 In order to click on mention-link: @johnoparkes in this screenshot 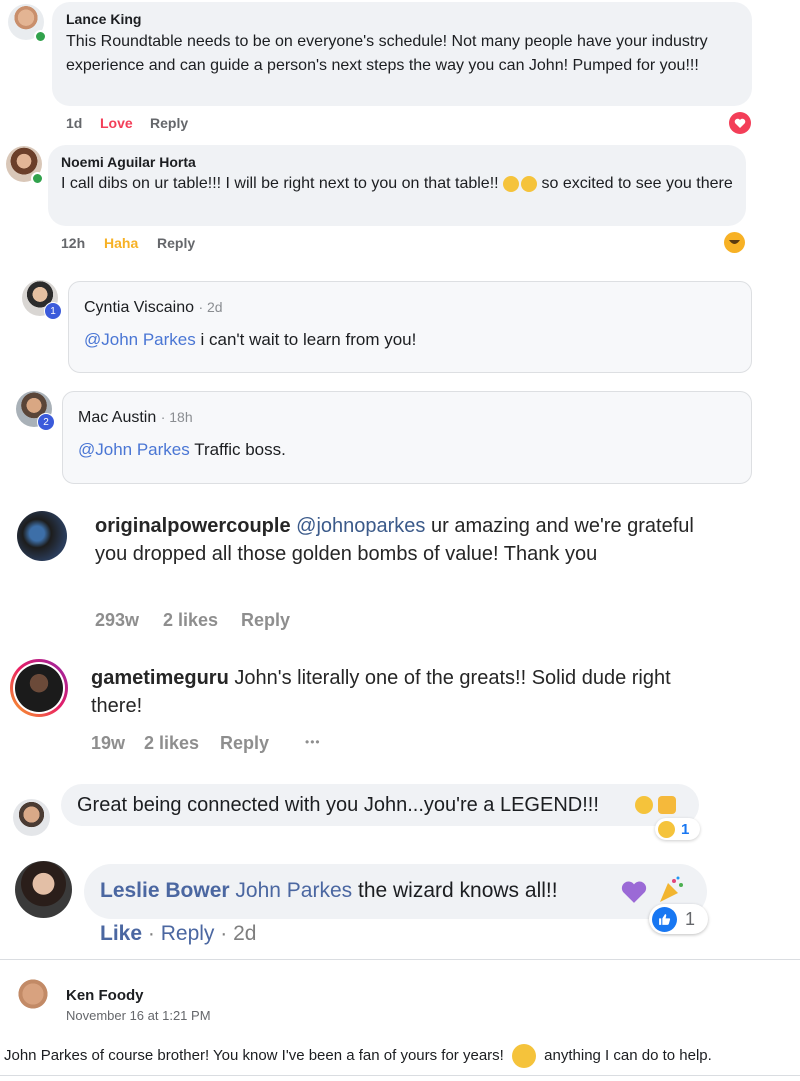, I will do `click(360, 526)`.